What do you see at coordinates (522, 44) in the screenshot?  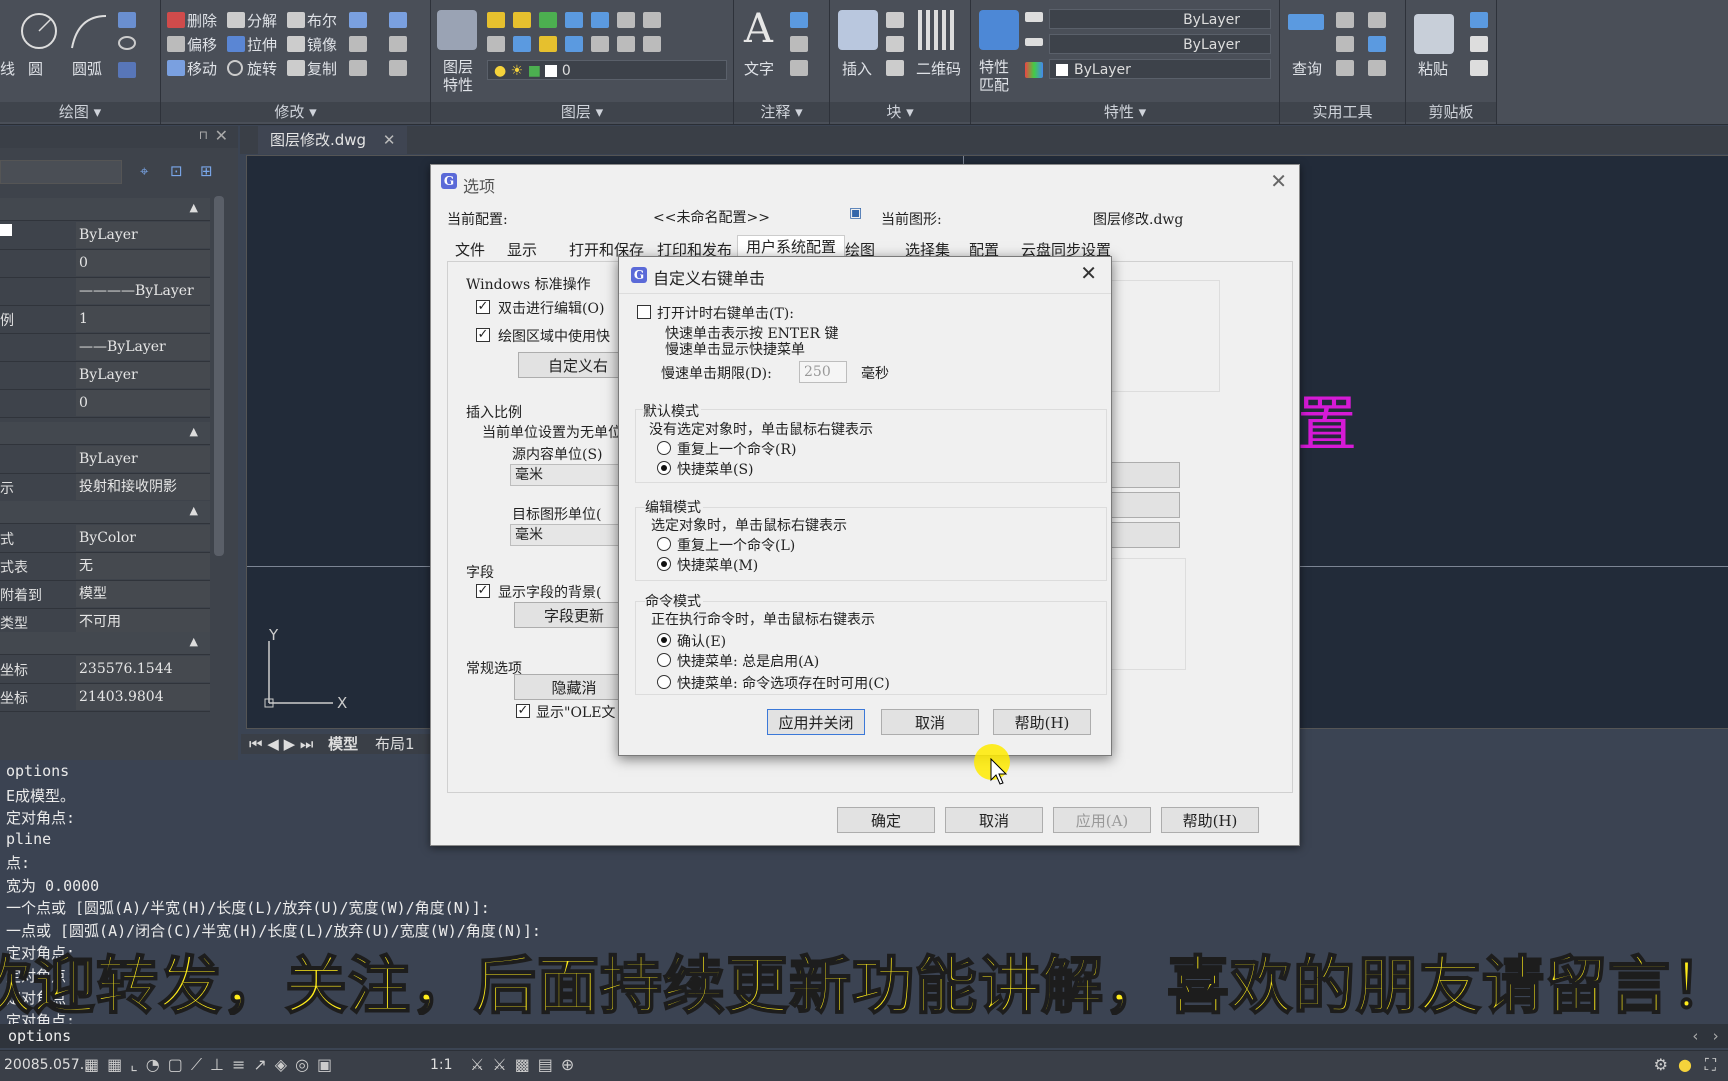 I see `layer-uniso-icon` at bounding box center [522, 44].